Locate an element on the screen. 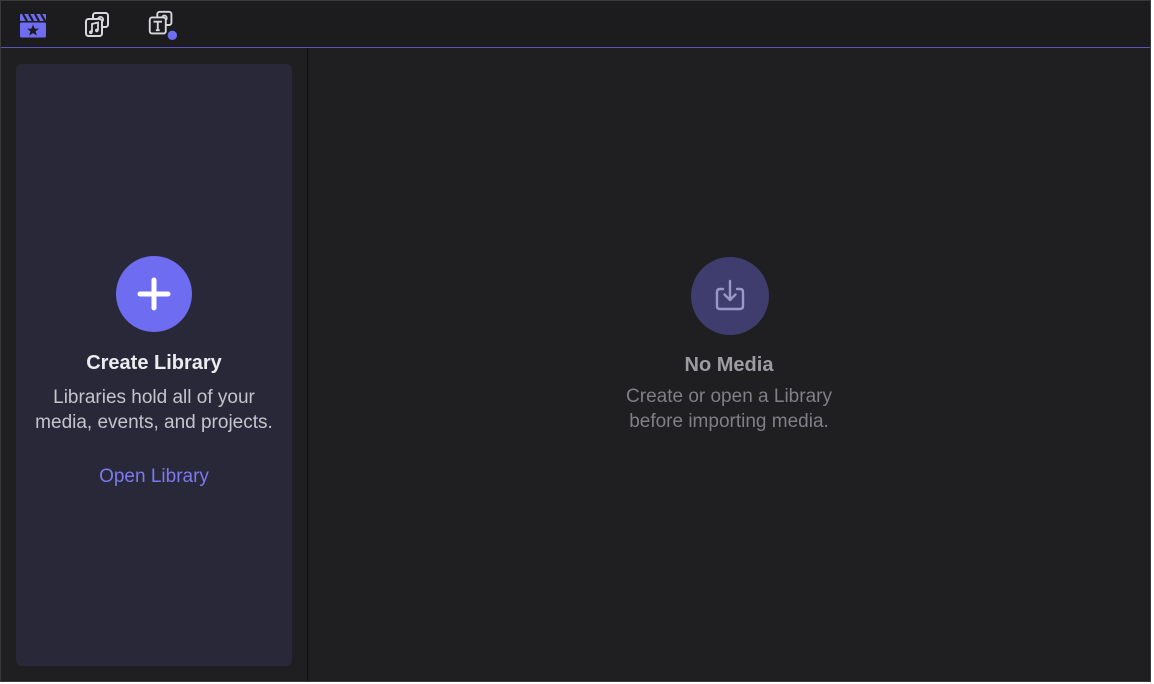 The height and width of the screenshot is (684, 1154). clapper-star-icon is located at coordinates (33, 25).